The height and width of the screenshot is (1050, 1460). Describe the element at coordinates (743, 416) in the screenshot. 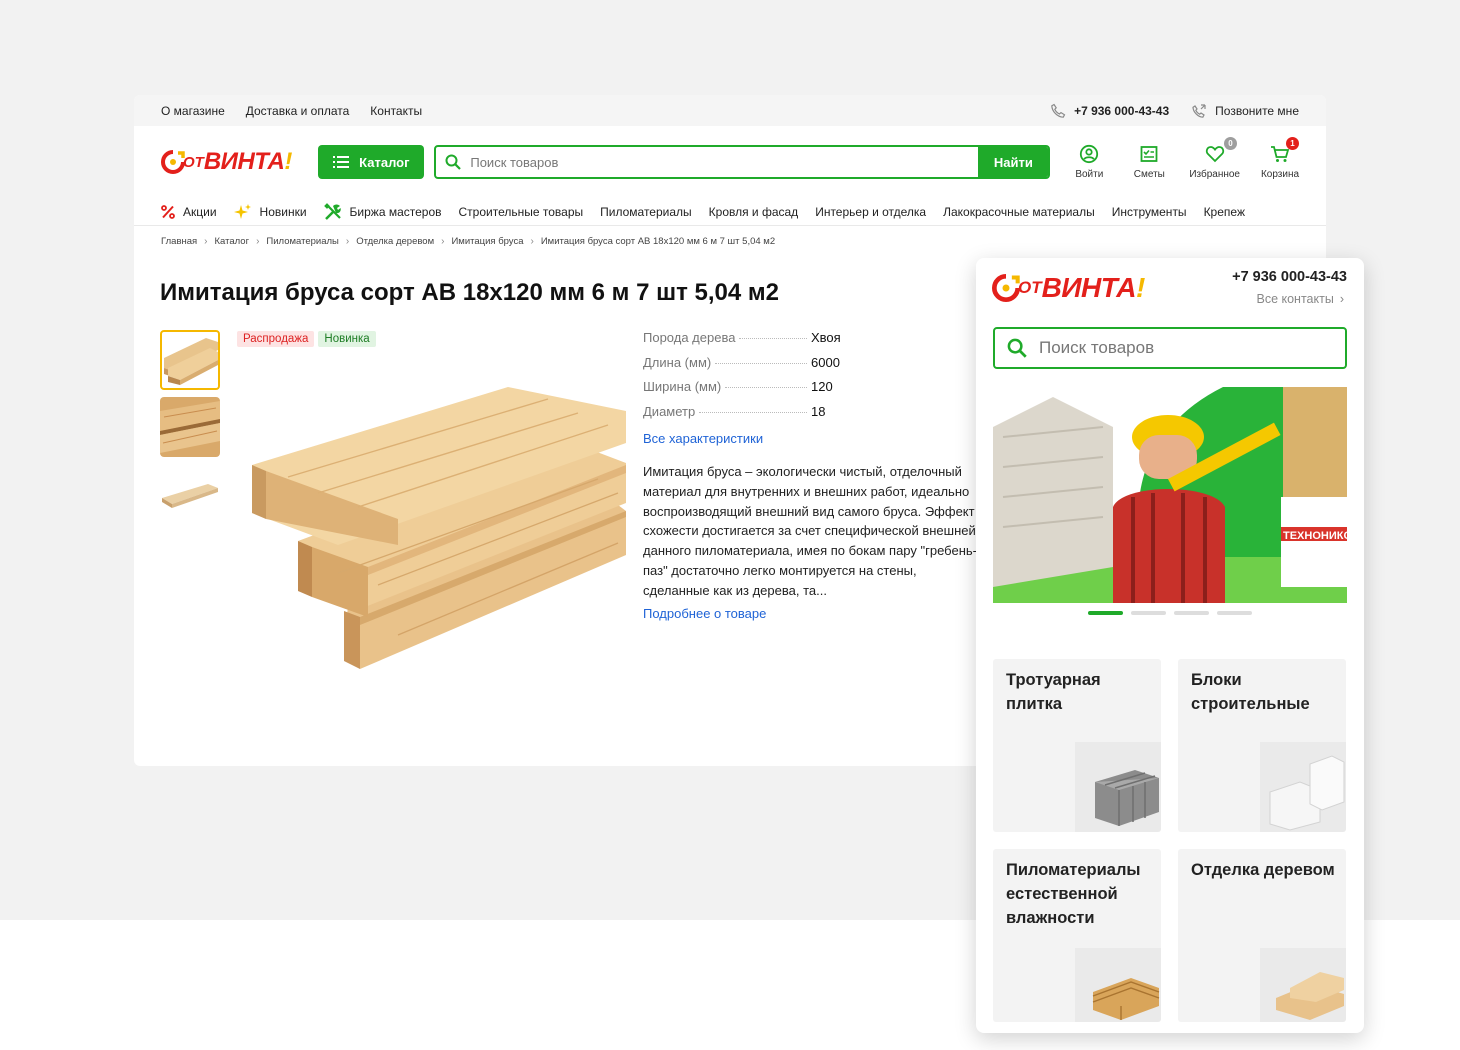

I see `spec-row: Диаметр 18` at that location.